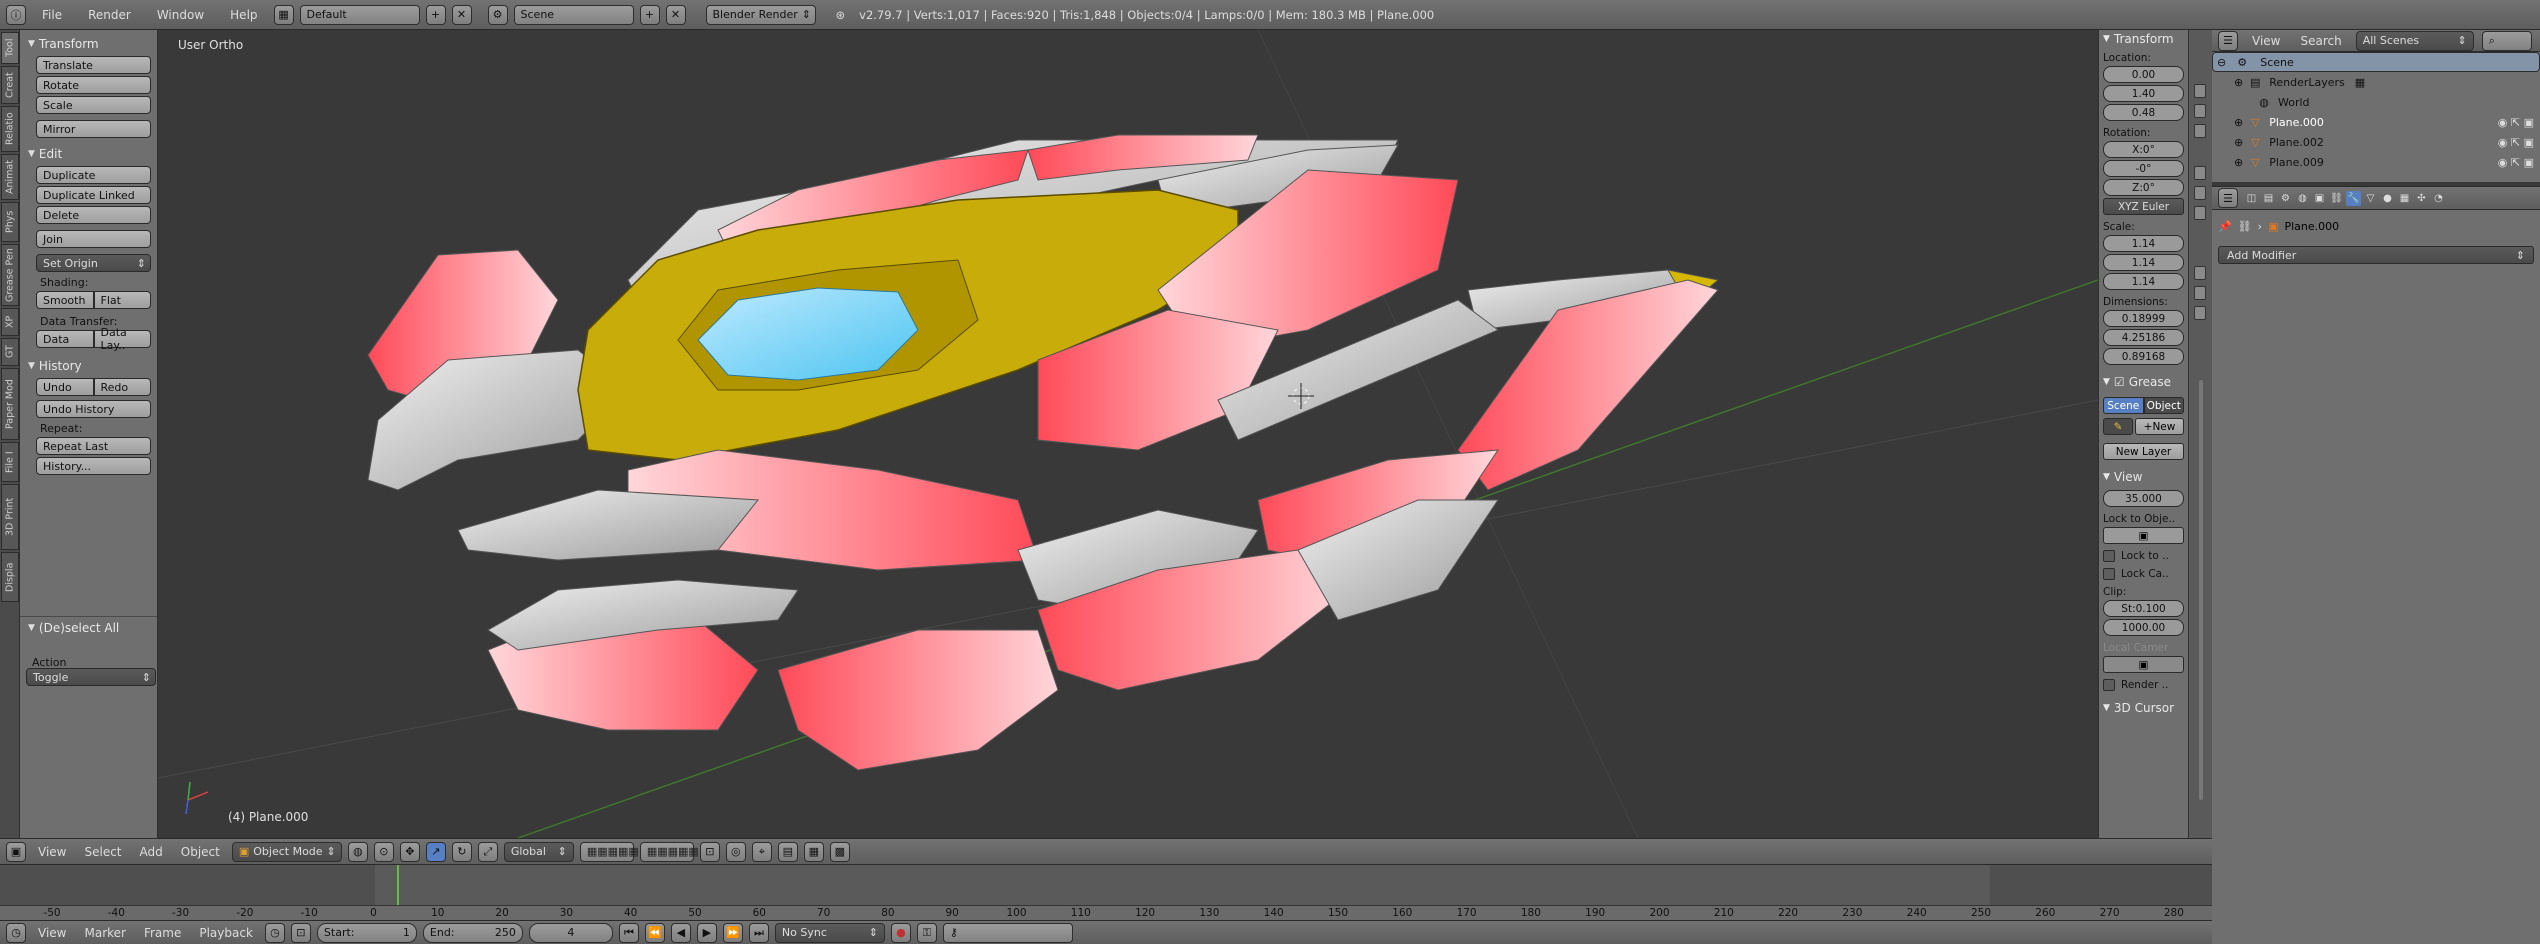  What do you see at coordinates (2143, 281) in the screenshot?
I see `scale-z-field: 1.14` at bounding box center [2143, 281].